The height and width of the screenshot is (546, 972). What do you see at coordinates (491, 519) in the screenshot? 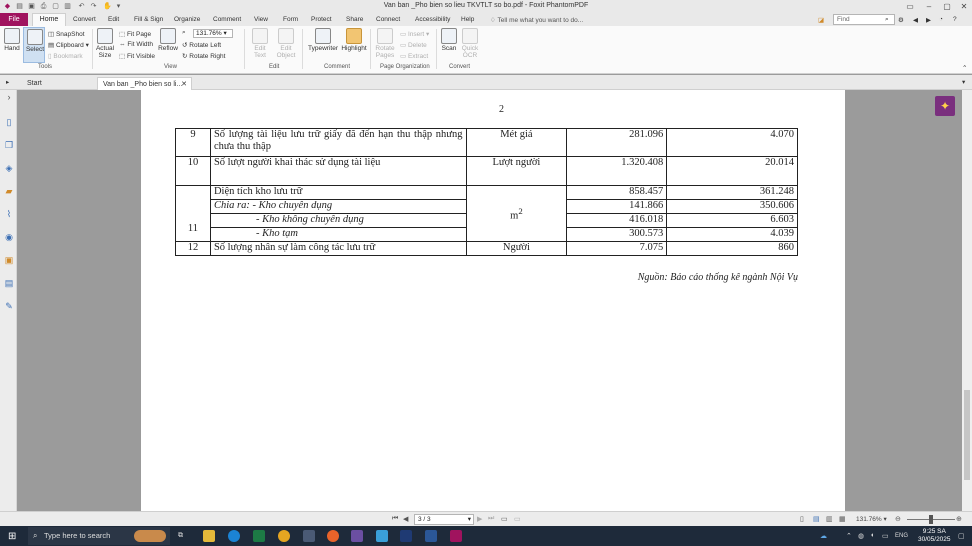
I see `last-page-icon: ⏭` at bounding box center [491, 519].